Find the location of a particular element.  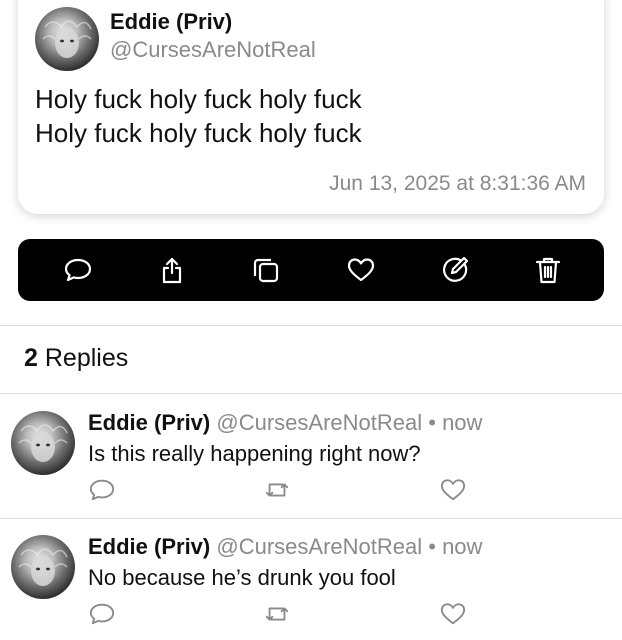

reply-text: No because he’s drunk you fool is located at coordinates (242, 577).